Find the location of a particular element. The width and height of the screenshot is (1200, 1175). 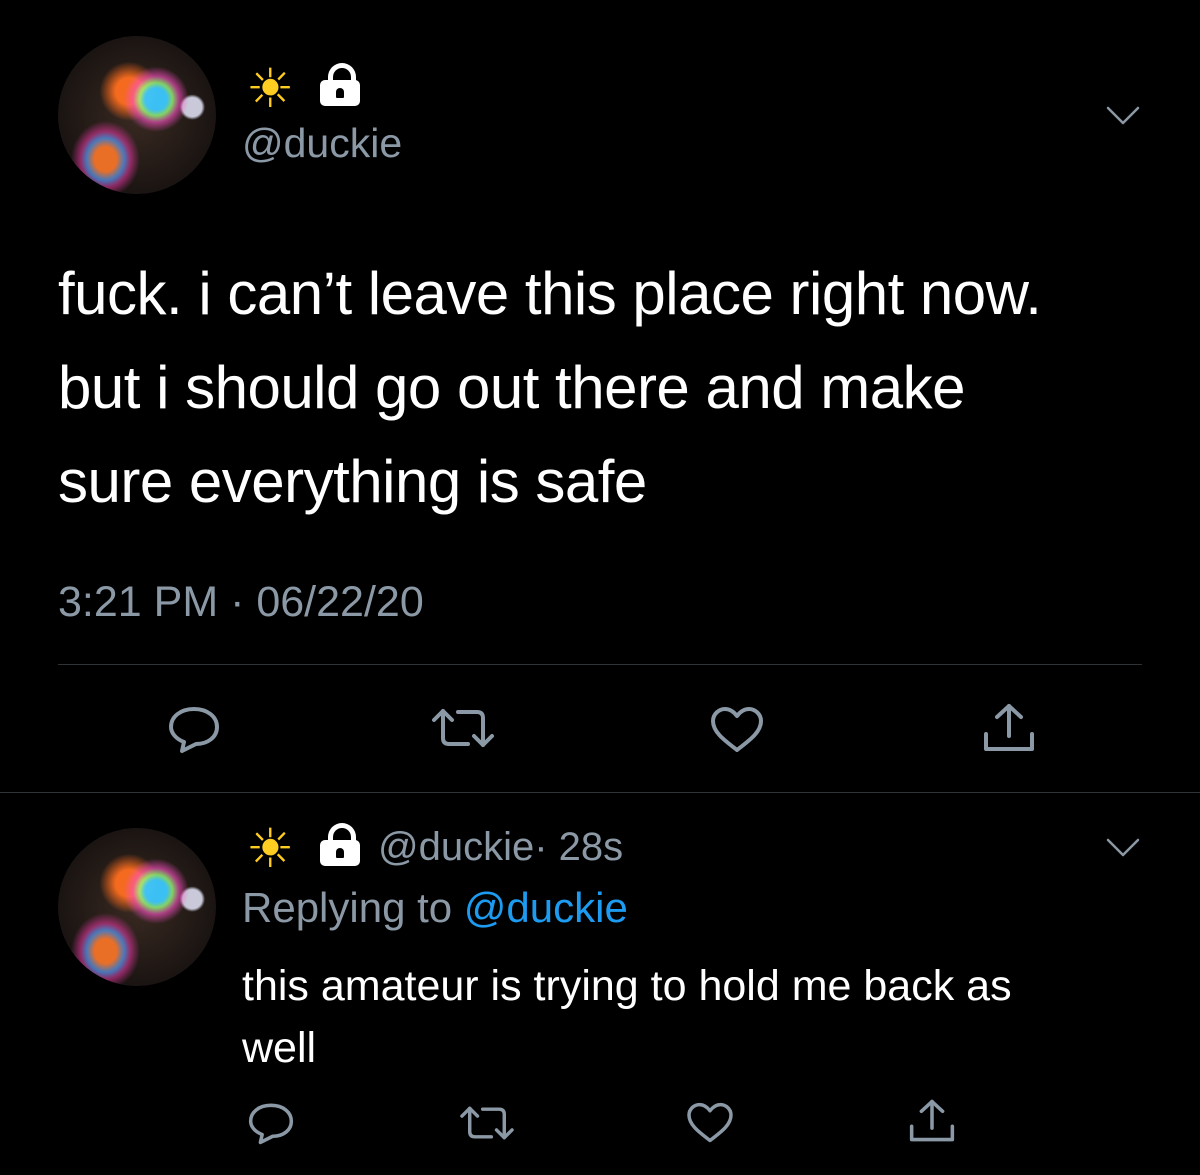

divider is located at coordinates (600, 664).